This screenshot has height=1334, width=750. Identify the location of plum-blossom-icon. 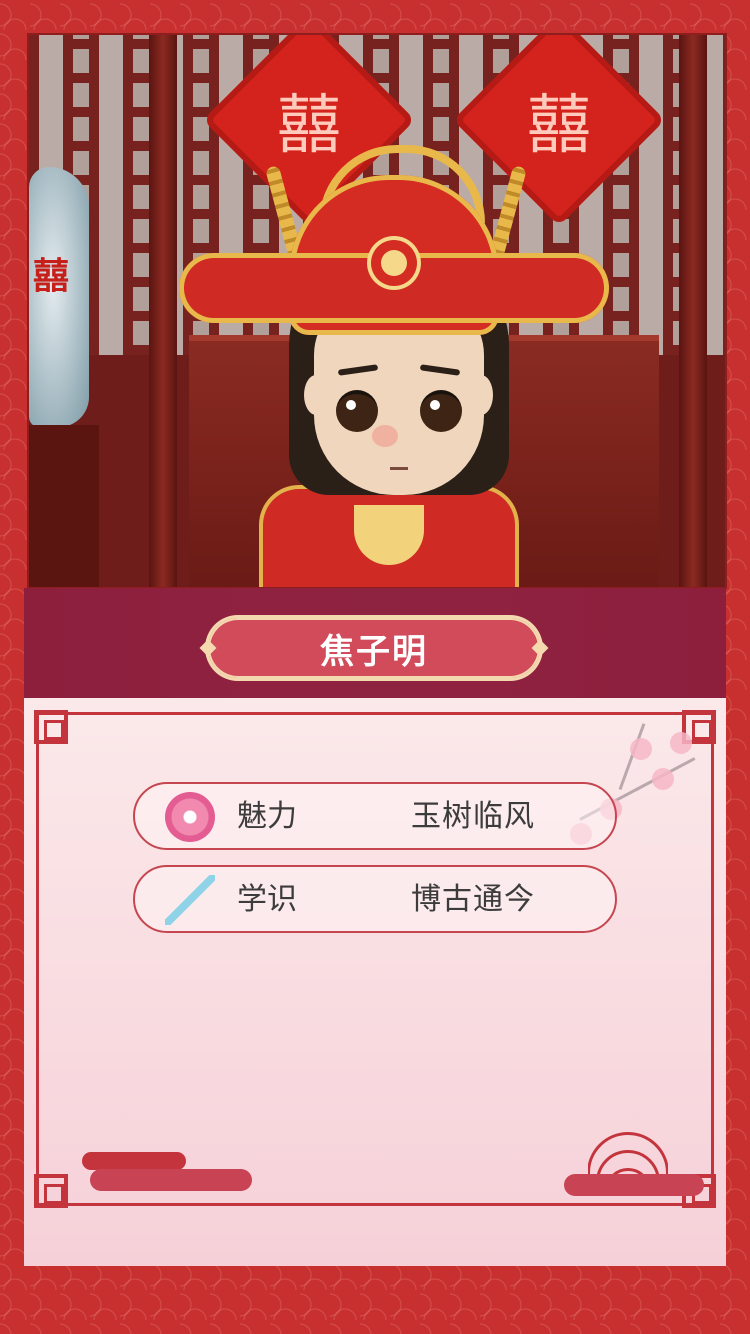
(190, 817).